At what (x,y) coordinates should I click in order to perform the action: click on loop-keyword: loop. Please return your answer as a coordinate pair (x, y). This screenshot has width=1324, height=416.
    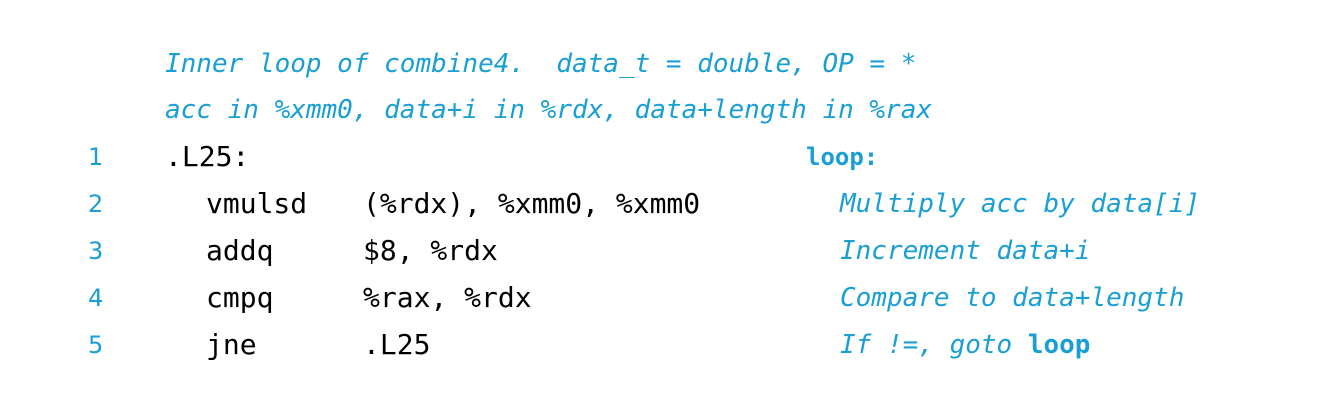
    Looking at the image, I should click on (1059, 345).